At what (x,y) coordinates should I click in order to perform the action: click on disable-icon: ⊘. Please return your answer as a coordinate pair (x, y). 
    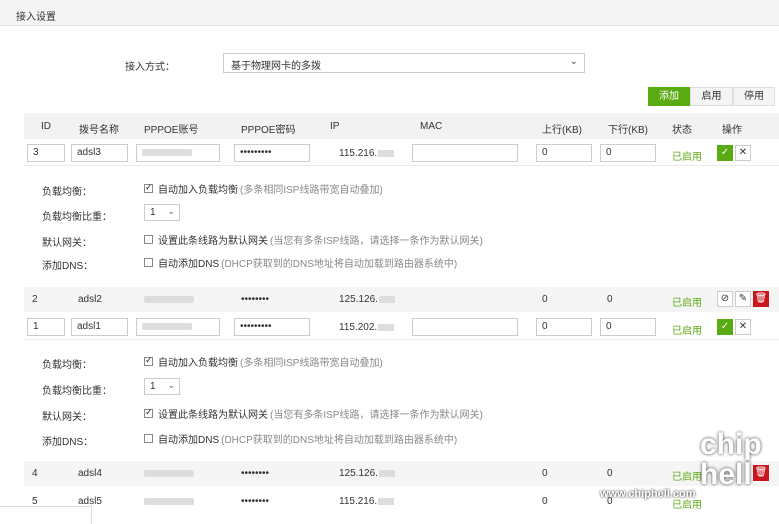
    Looking at the image, I should click on (725, 299).